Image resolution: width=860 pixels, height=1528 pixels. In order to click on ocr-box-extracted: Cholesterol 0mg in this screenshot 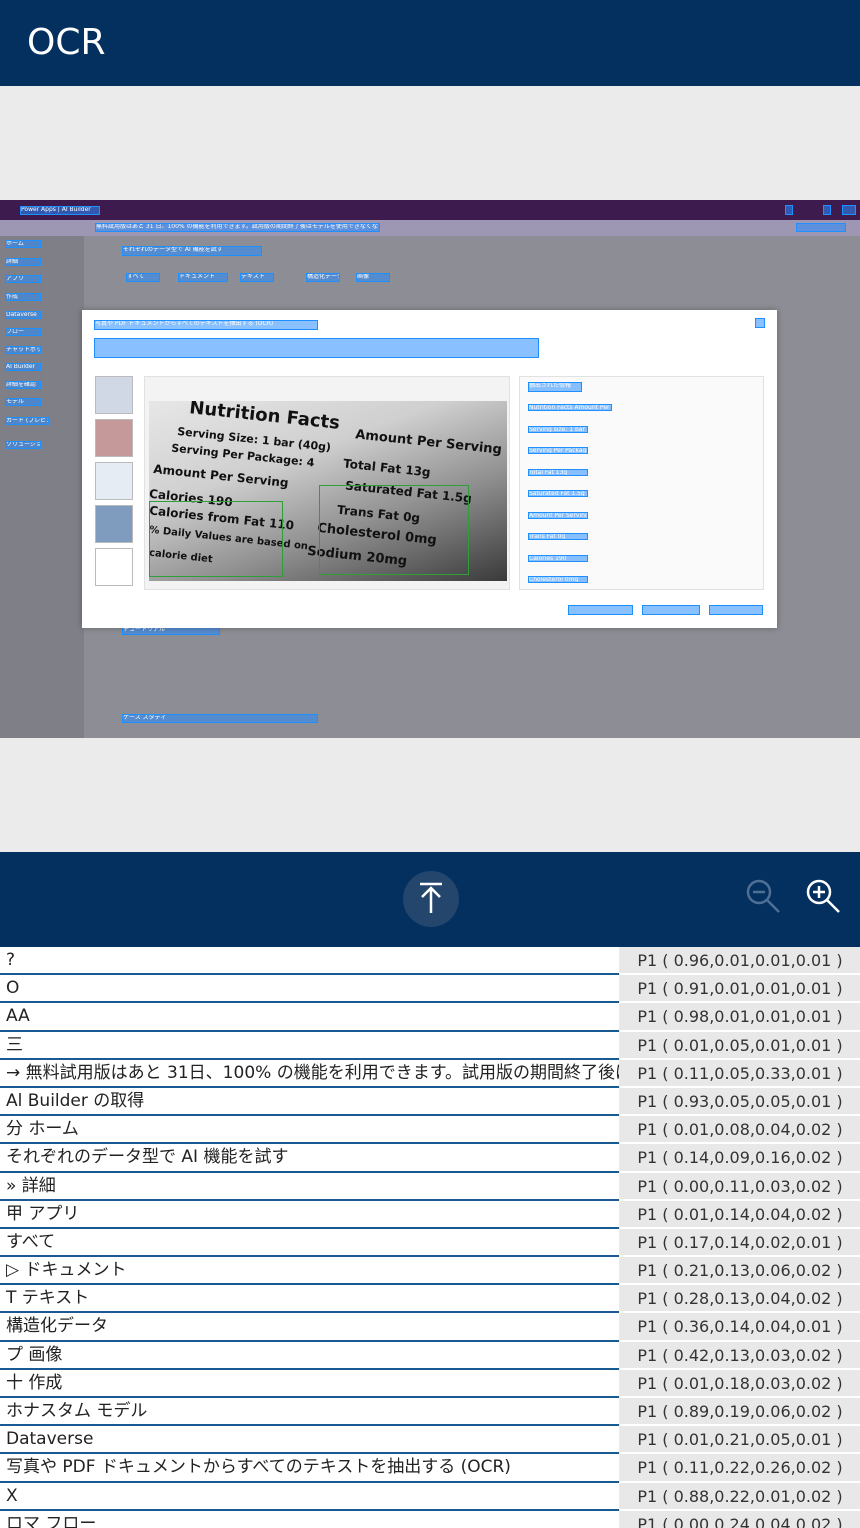, I will do `click(558, 579)`.